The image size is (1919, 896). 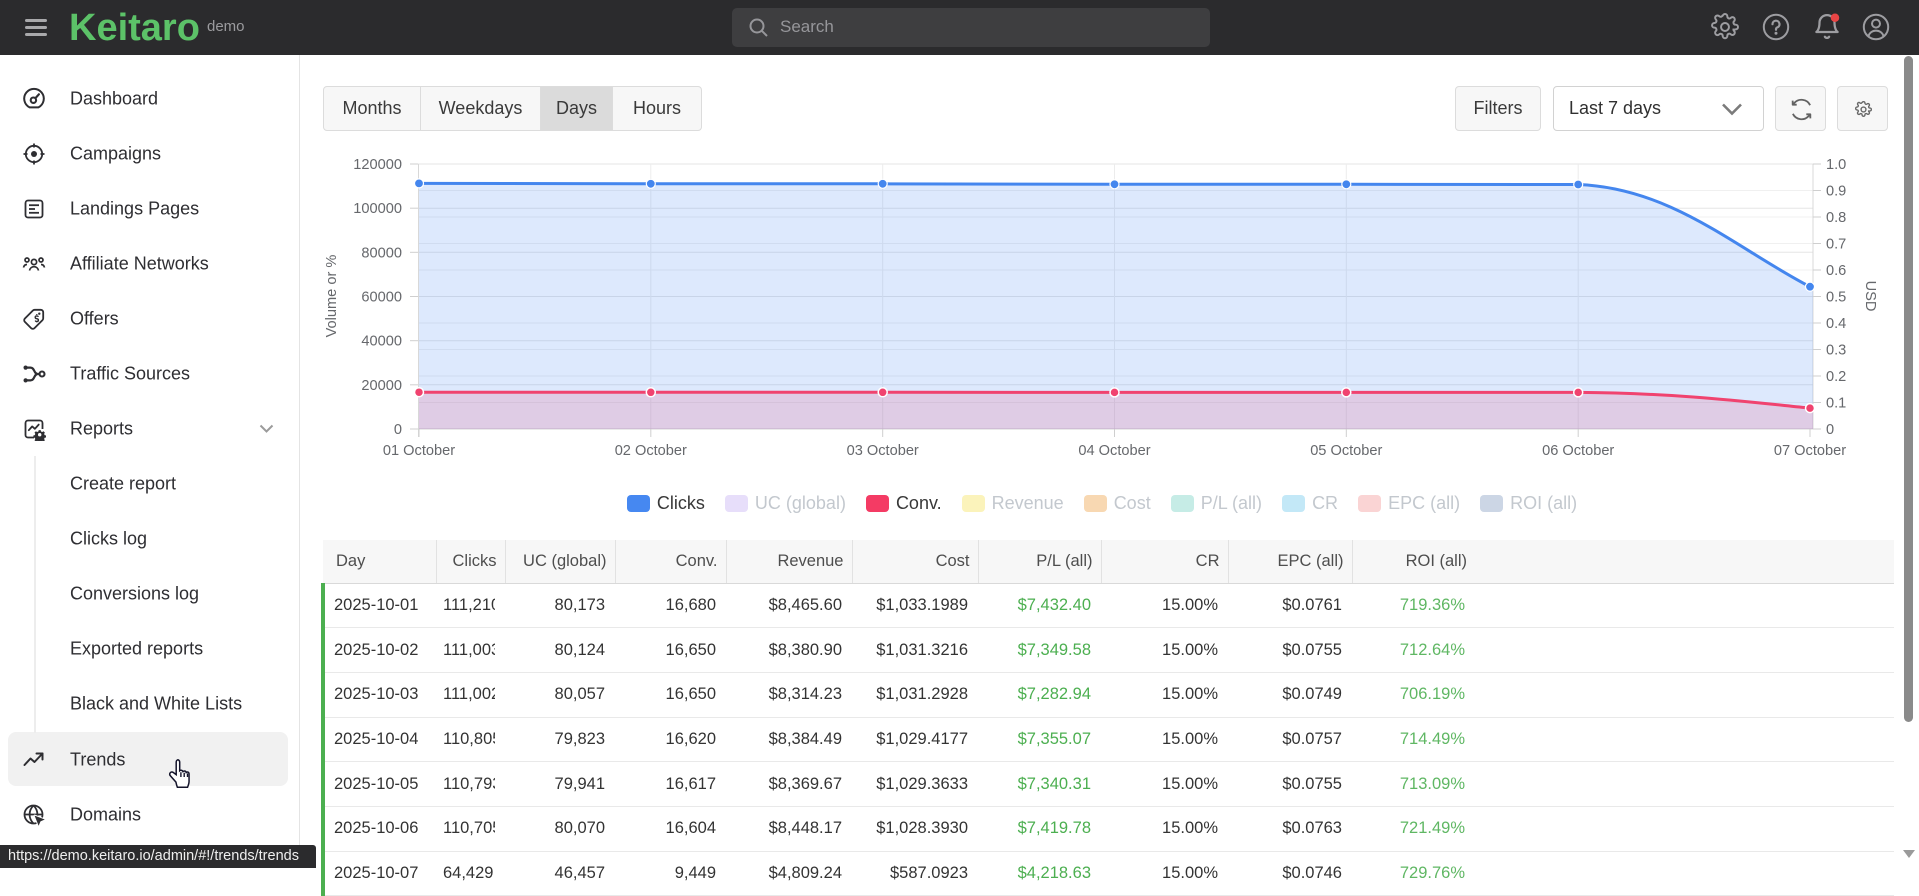 What do you see at coordinates (1810, 451) in the screenshot?
I see `svg-text: 07 October` at bounding box center [1810, 451].